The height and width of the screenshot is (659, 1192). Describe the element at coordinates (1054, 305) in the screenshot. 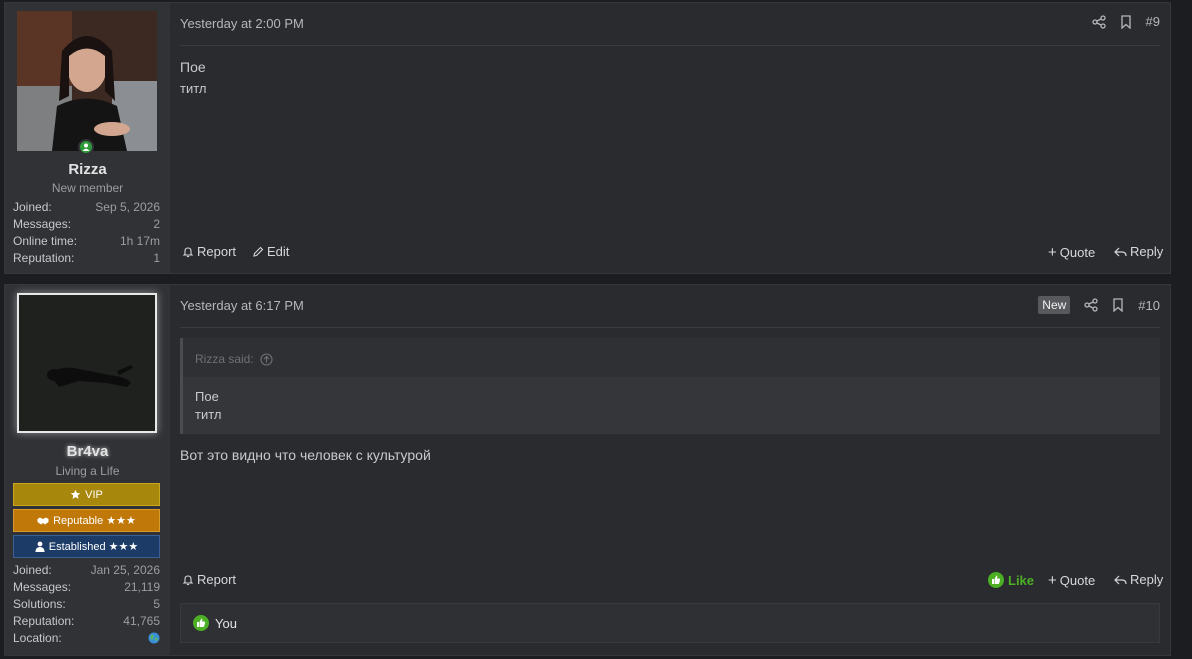

I see `new-badge: New` at that location.